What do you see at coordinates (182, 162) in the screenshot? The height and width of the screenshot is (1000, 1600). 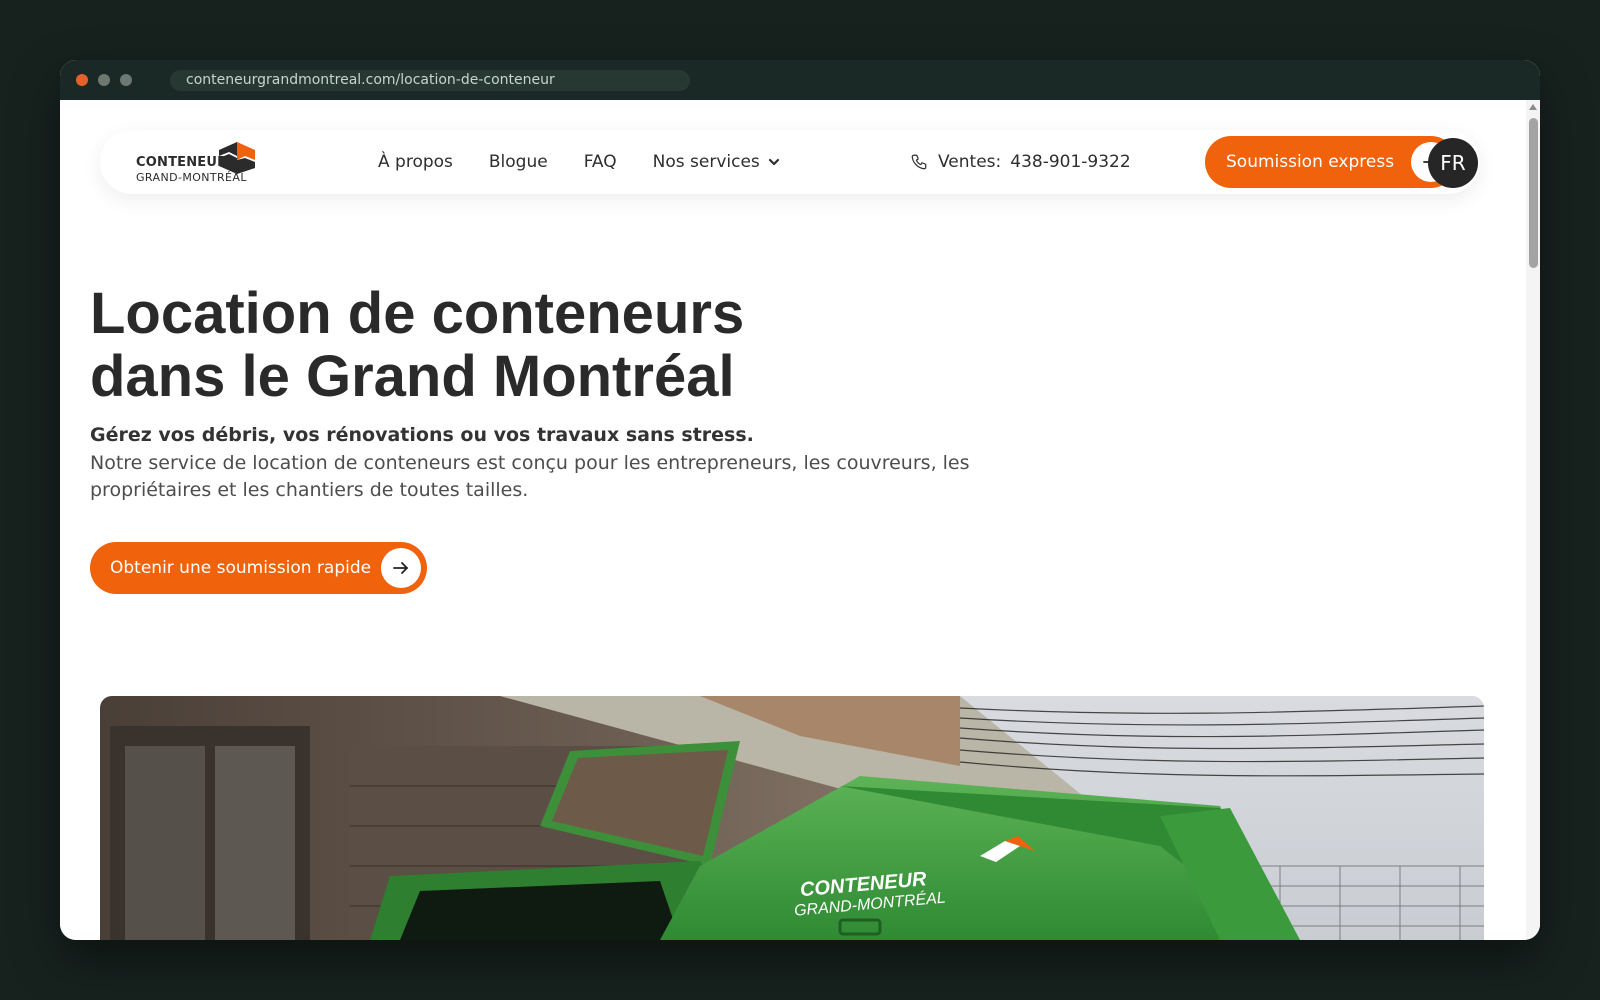 I see `logo-wordmark: CONTENEUR` at bounding box center [182, 162].